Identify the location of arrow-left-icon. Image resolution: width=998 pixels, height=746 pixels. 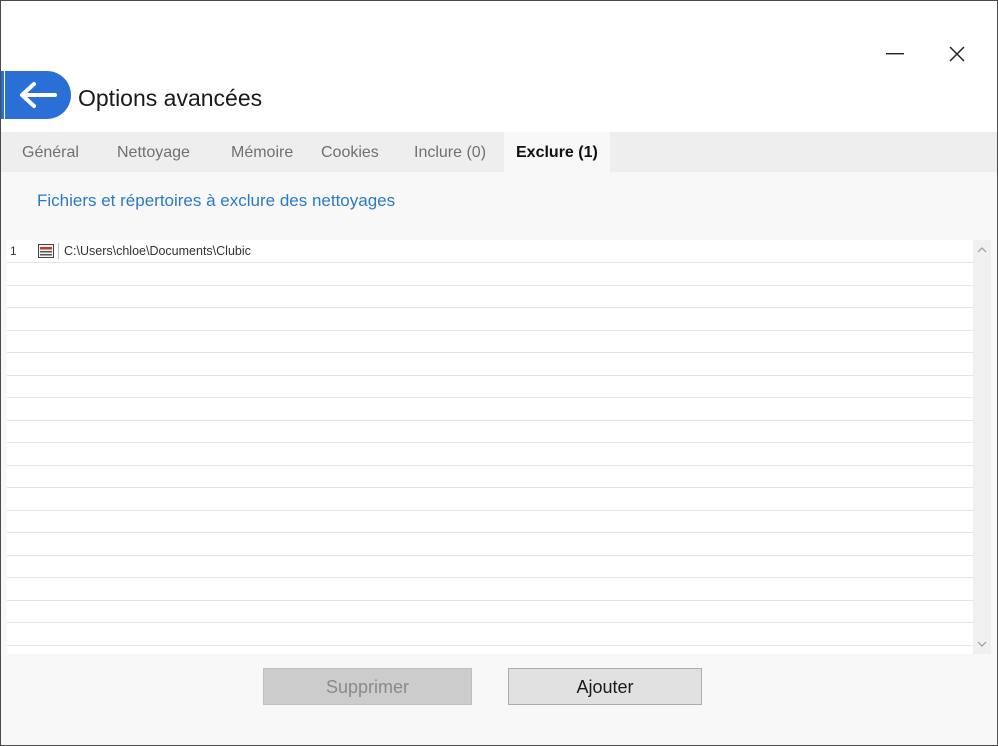
(38, 95).